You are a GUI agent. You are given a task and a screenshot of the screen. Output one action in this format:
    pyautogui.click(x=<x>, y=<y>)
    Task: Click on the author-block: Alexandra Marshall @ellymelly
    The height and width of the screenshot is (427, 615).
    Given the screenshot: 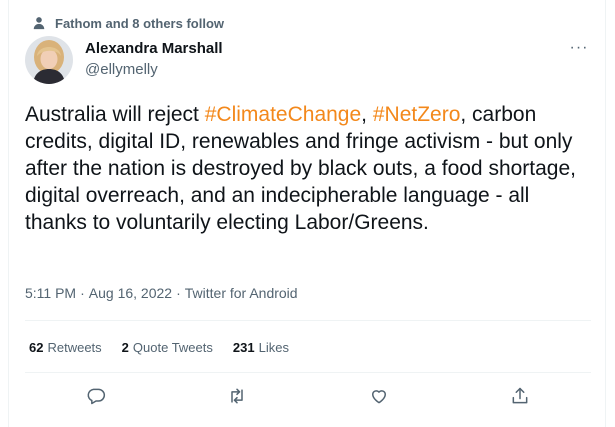 What is the action you would take?
    pyautogui.click(x=154, y=60)
    